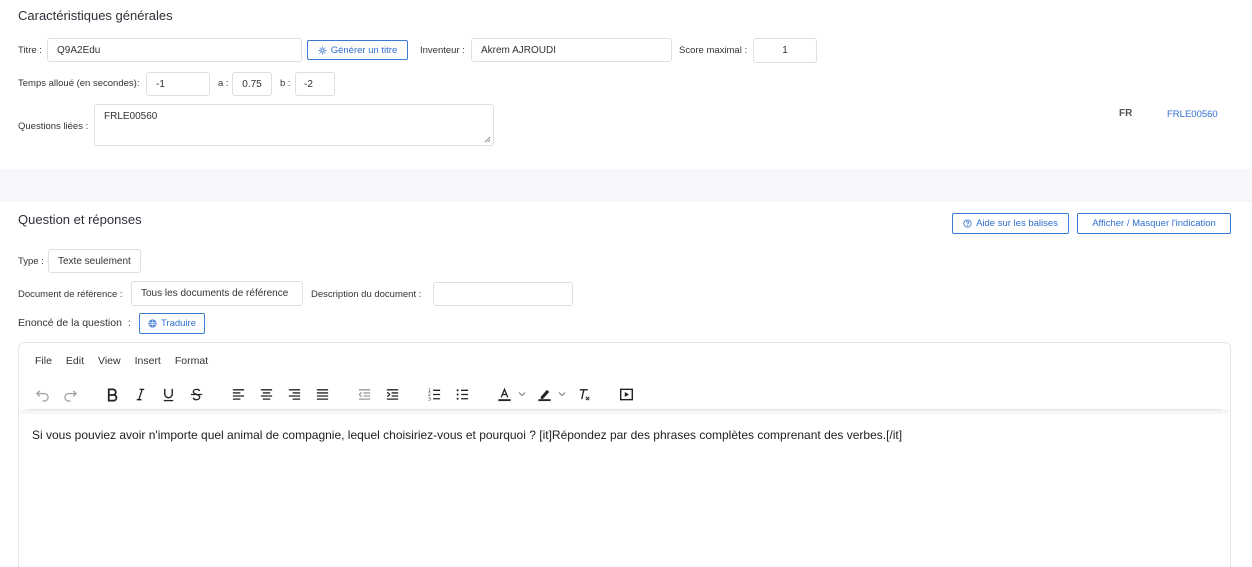  I want to click on editor-menubar: File Edit View Insert Format, so click(128, 361).